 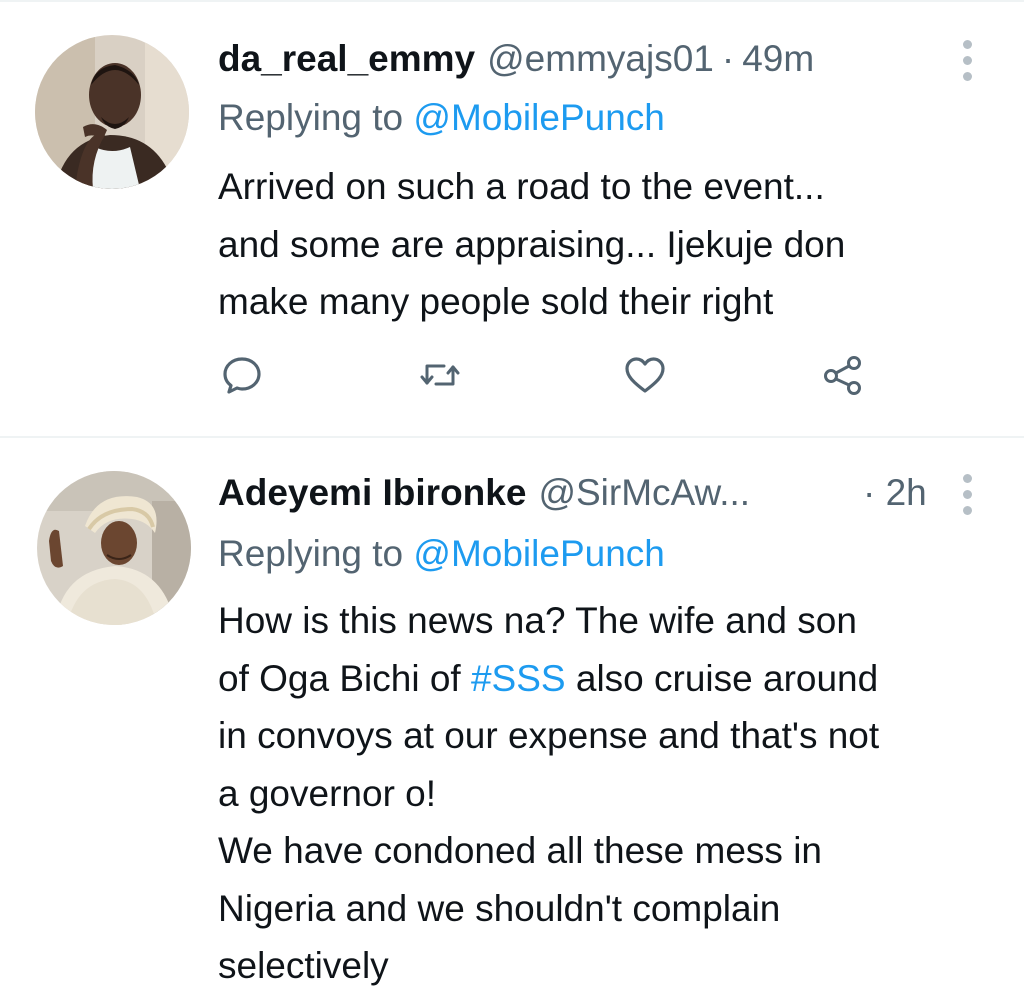 What do you see at coordinates (346, 59) in the screenshot?
I see `display-name: da_real_emmy` at bounding box center [346, 59].